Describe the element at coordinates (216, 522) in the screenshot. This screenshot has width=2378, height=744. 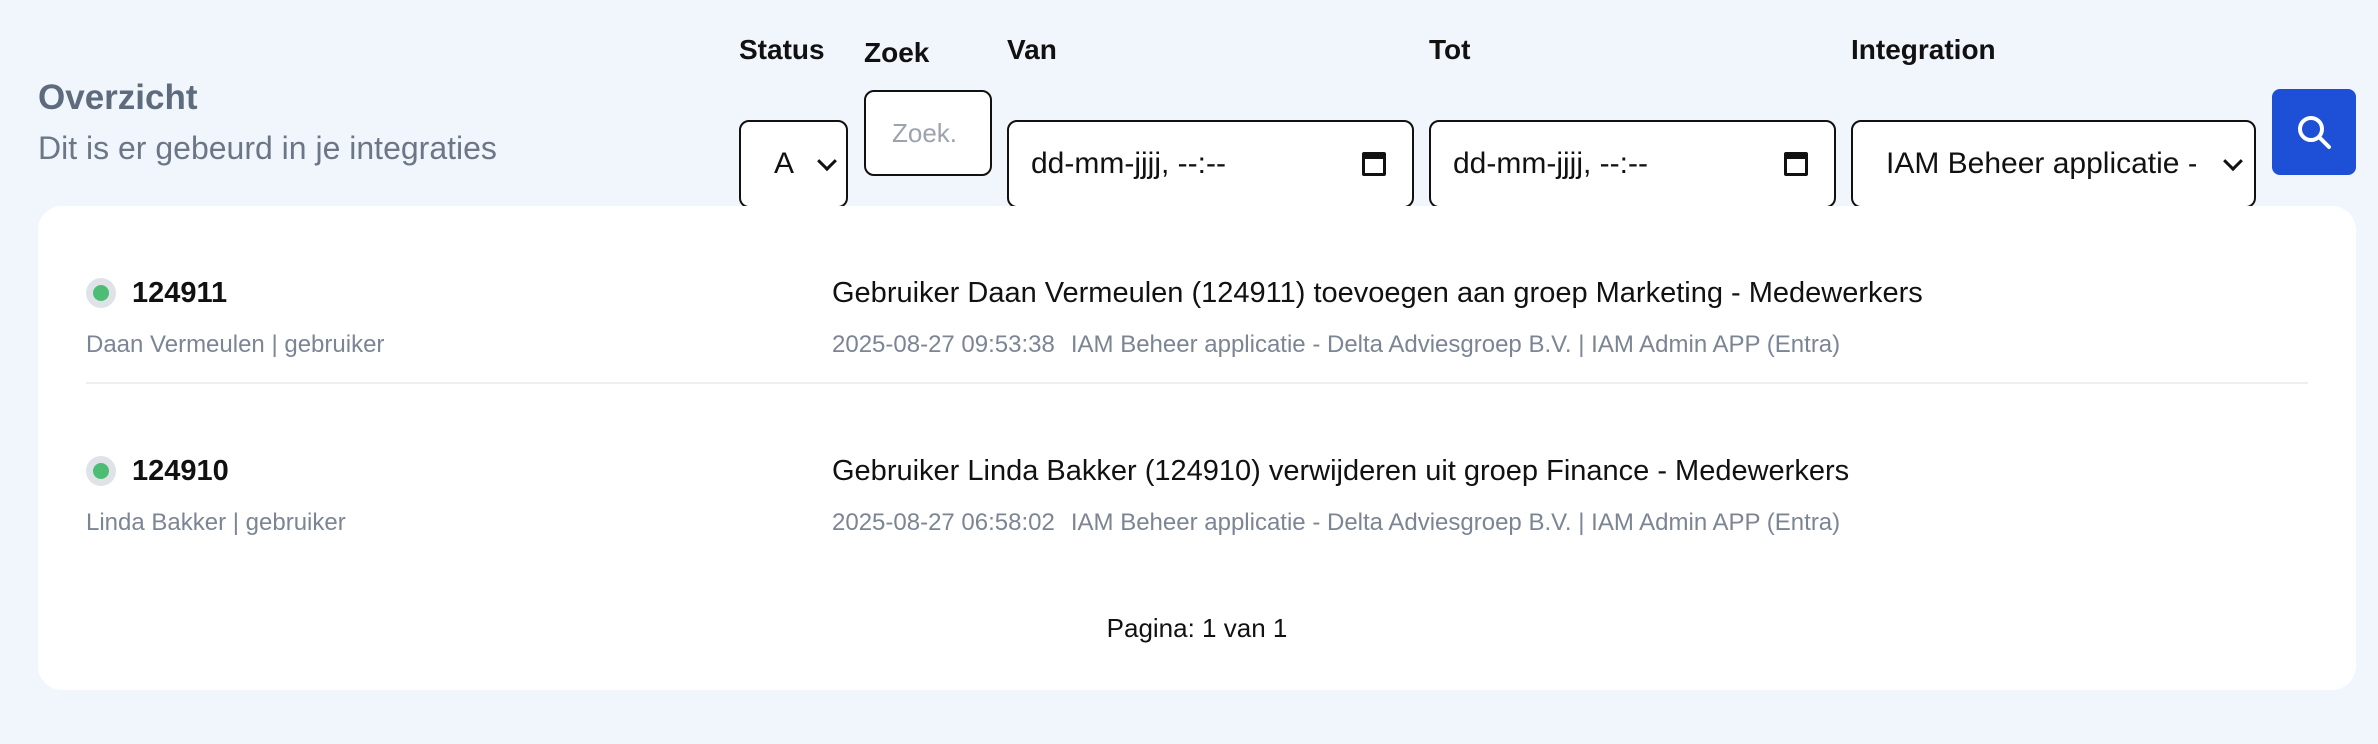
I see `event-user: Linda Bakker | gebruiker` at that location.